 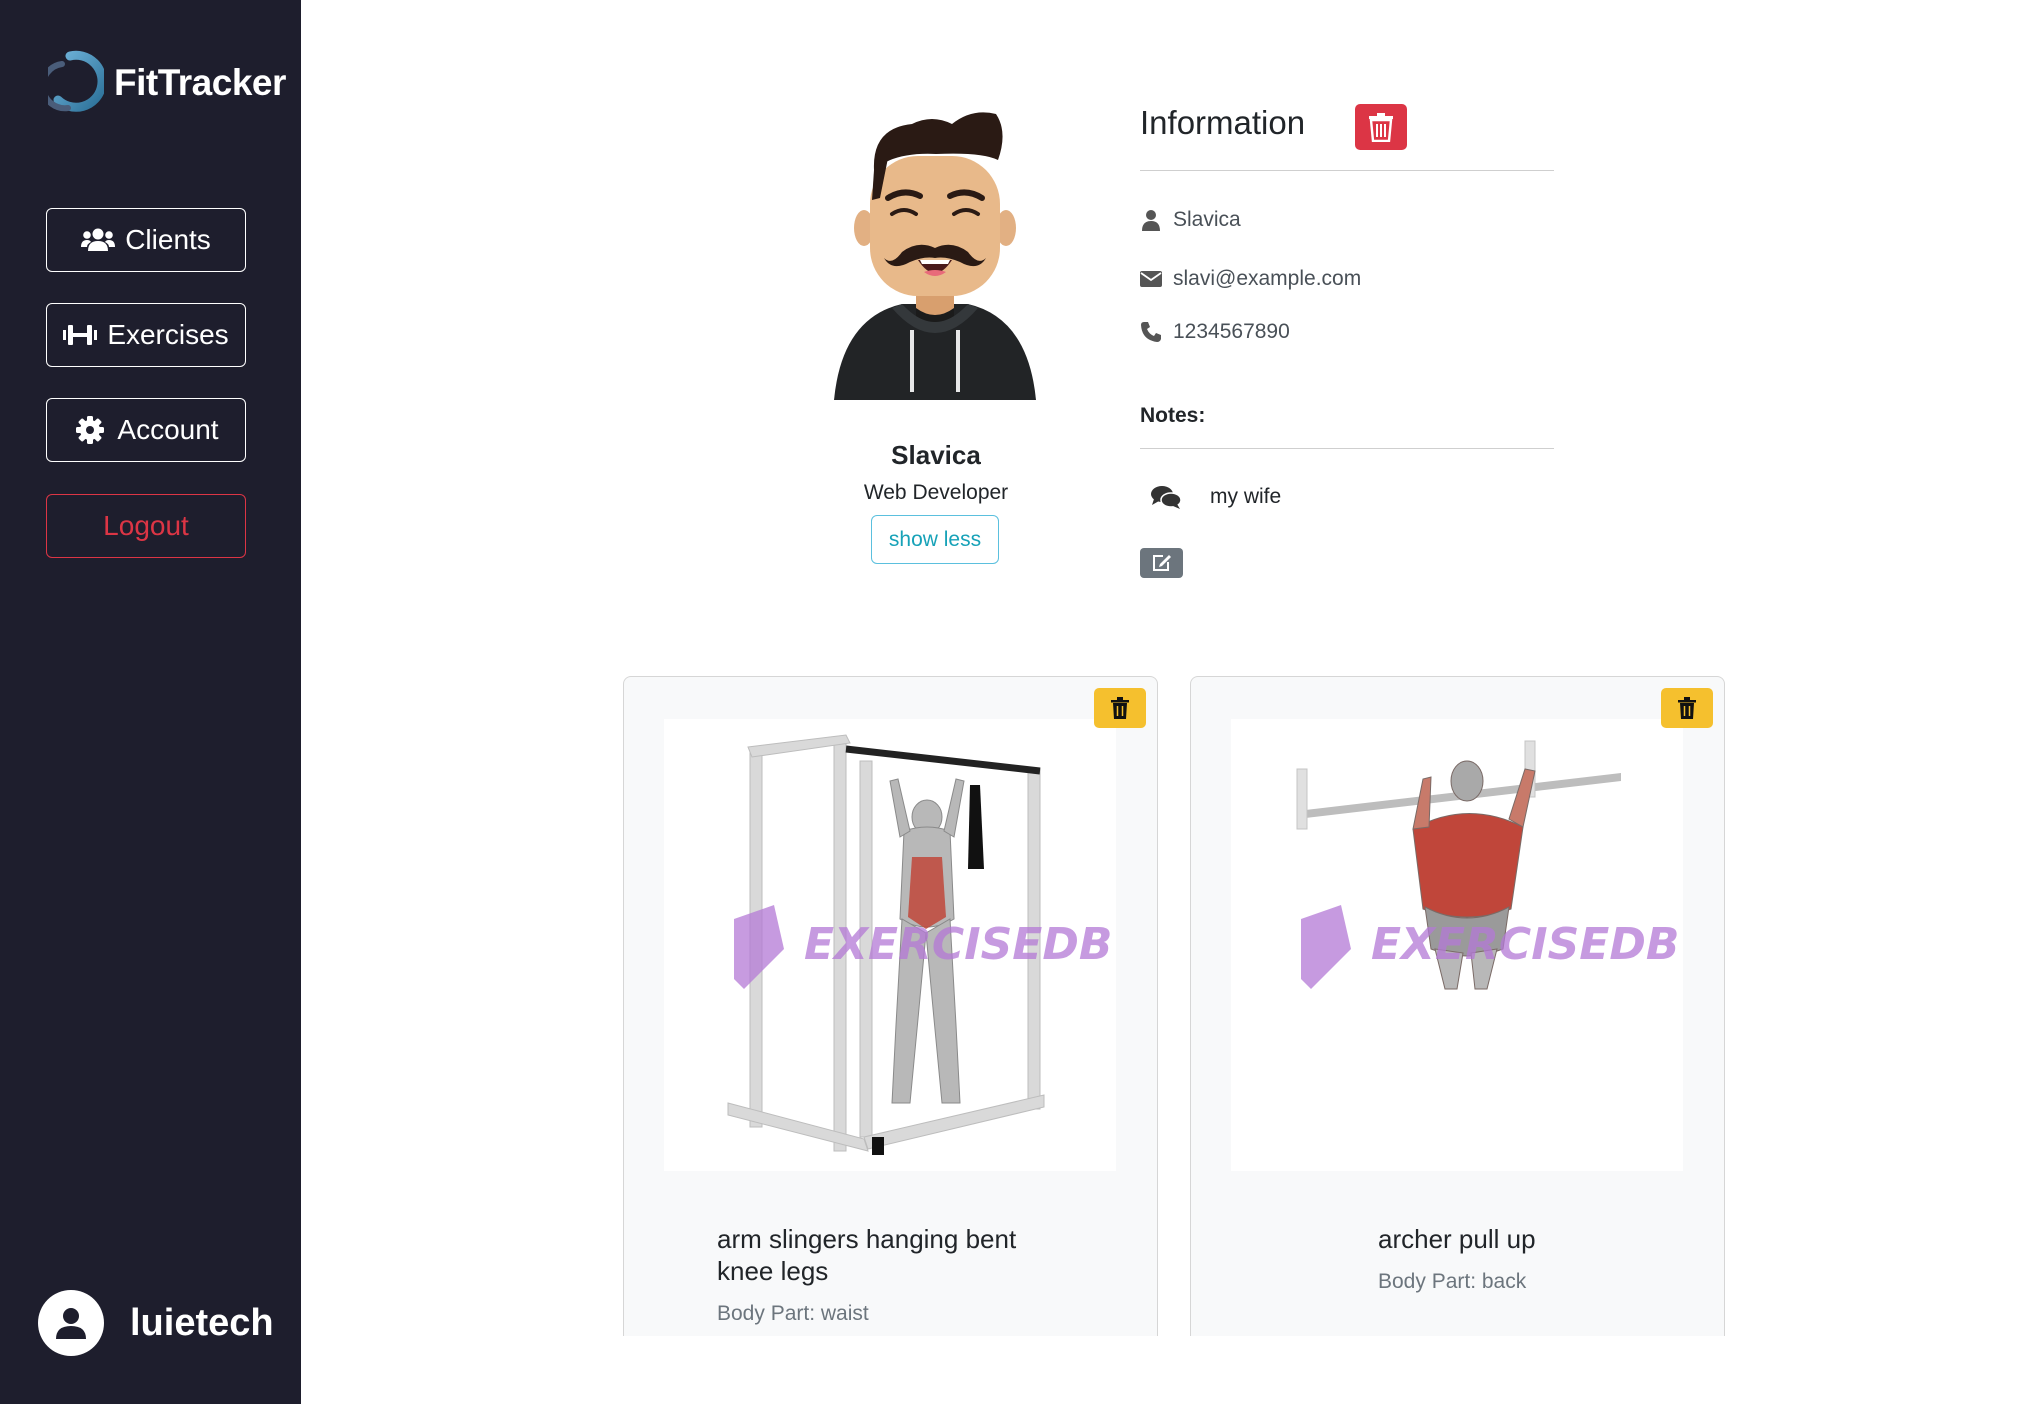 I want to click on account-button: Account, so click(x=146, y=430).